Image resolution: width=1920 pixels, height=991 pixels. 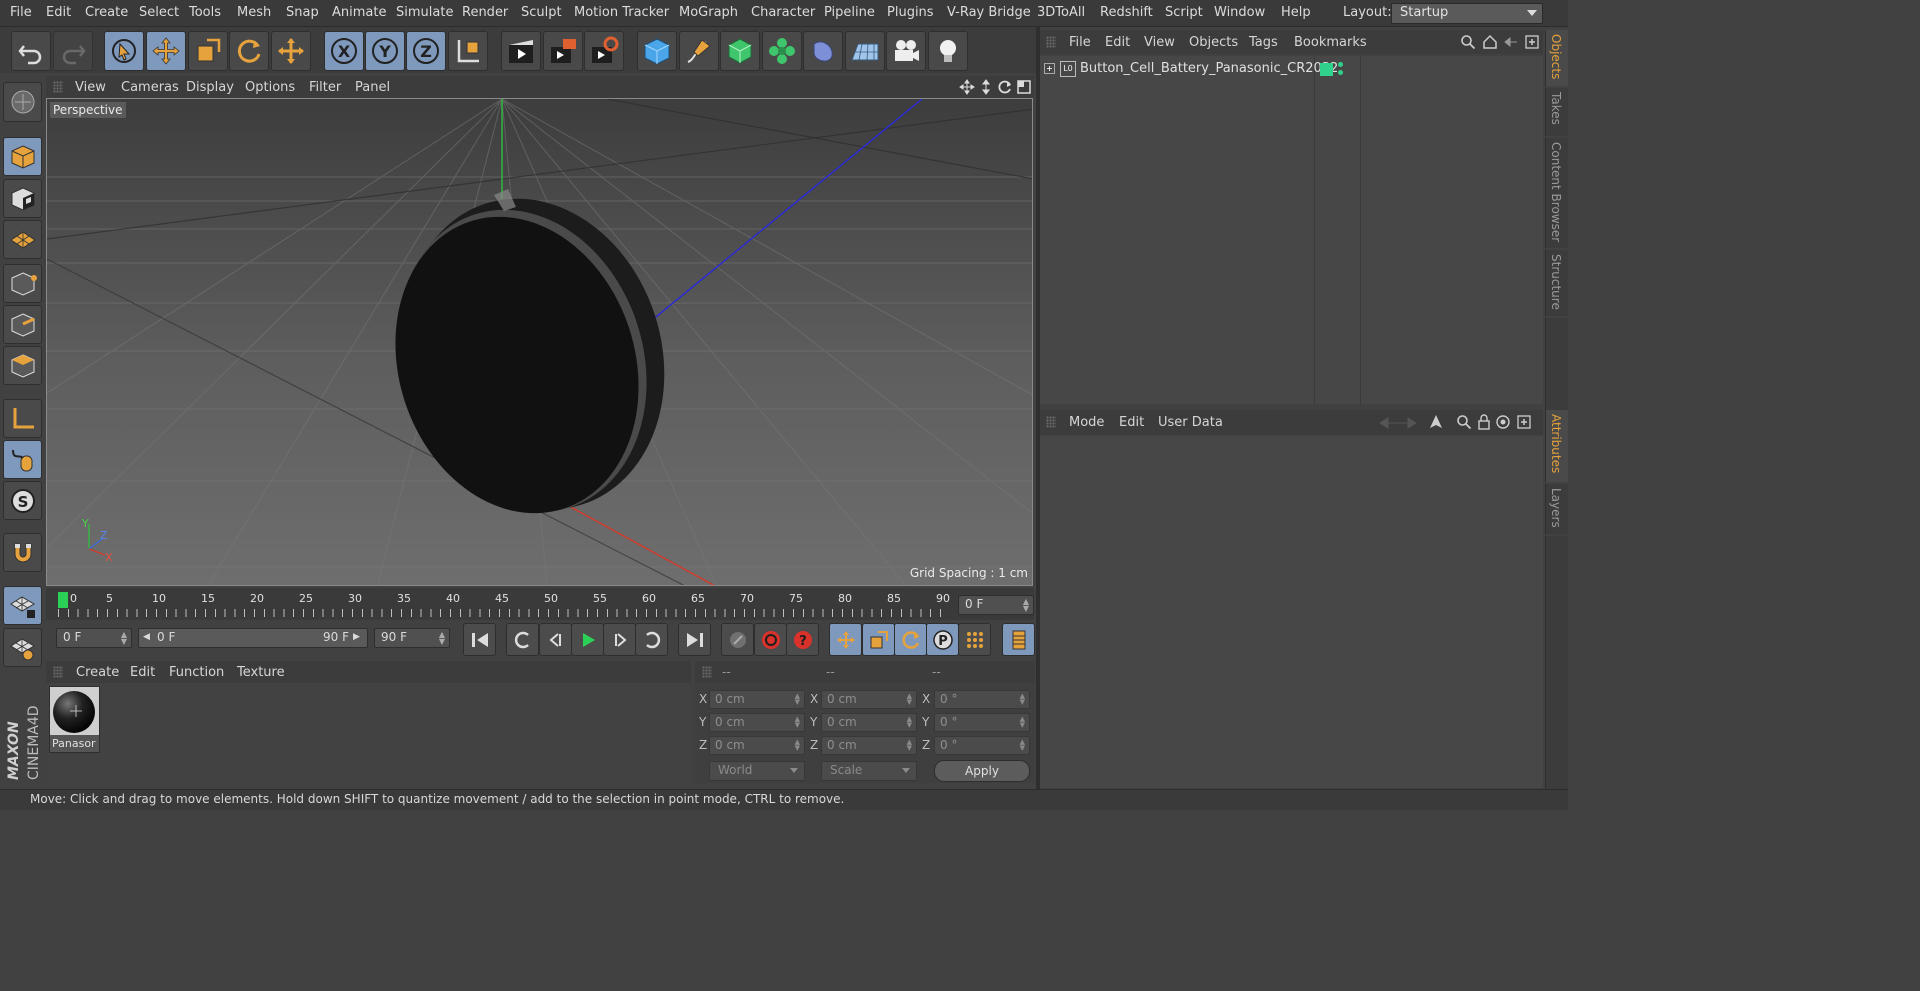 I want to click on timeline-window-button, so click(x=1018, y=639).